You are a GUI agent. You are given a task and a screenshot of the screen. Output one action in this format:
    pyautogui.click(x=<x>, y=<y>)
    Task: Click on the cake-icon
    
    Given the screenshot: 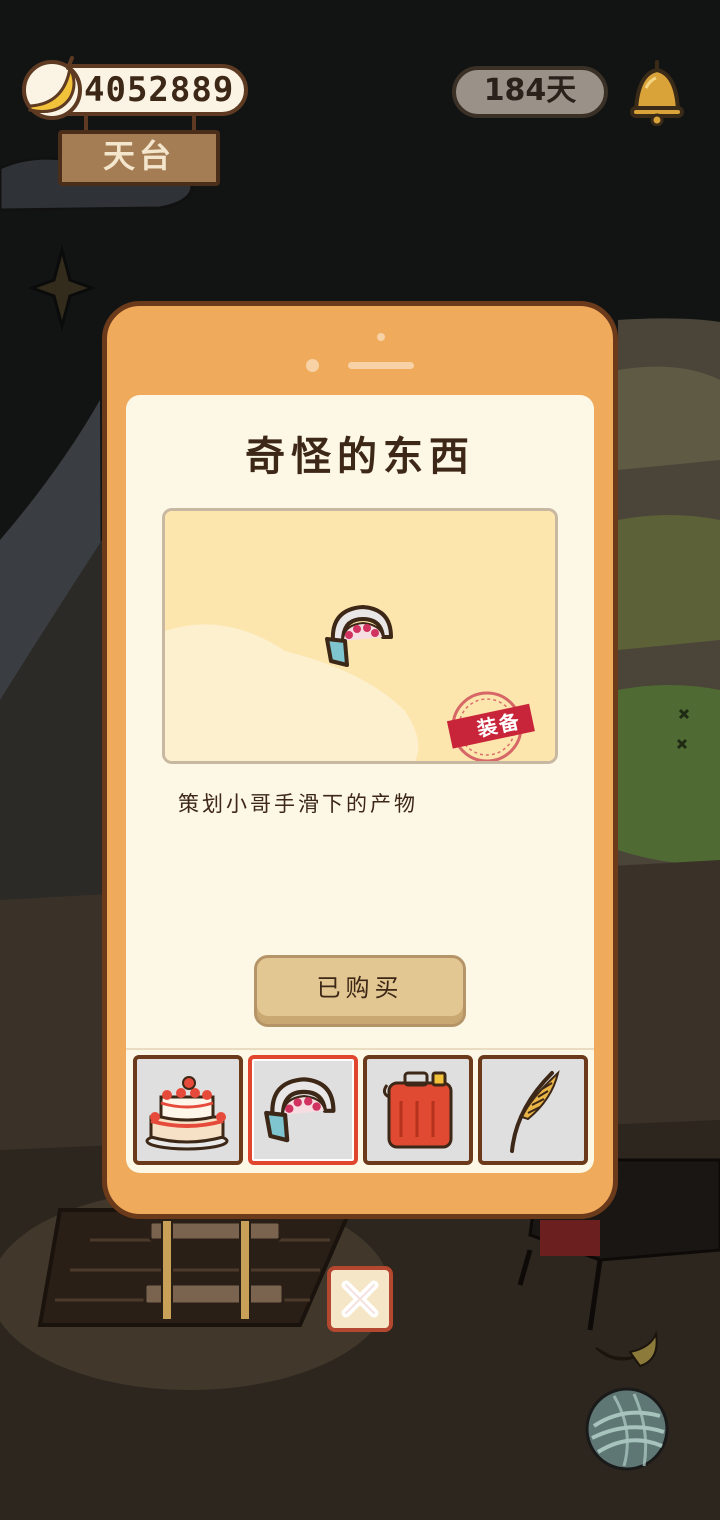 What is the action you would take?
    pyautogui.click(x=187, y=1113)
    